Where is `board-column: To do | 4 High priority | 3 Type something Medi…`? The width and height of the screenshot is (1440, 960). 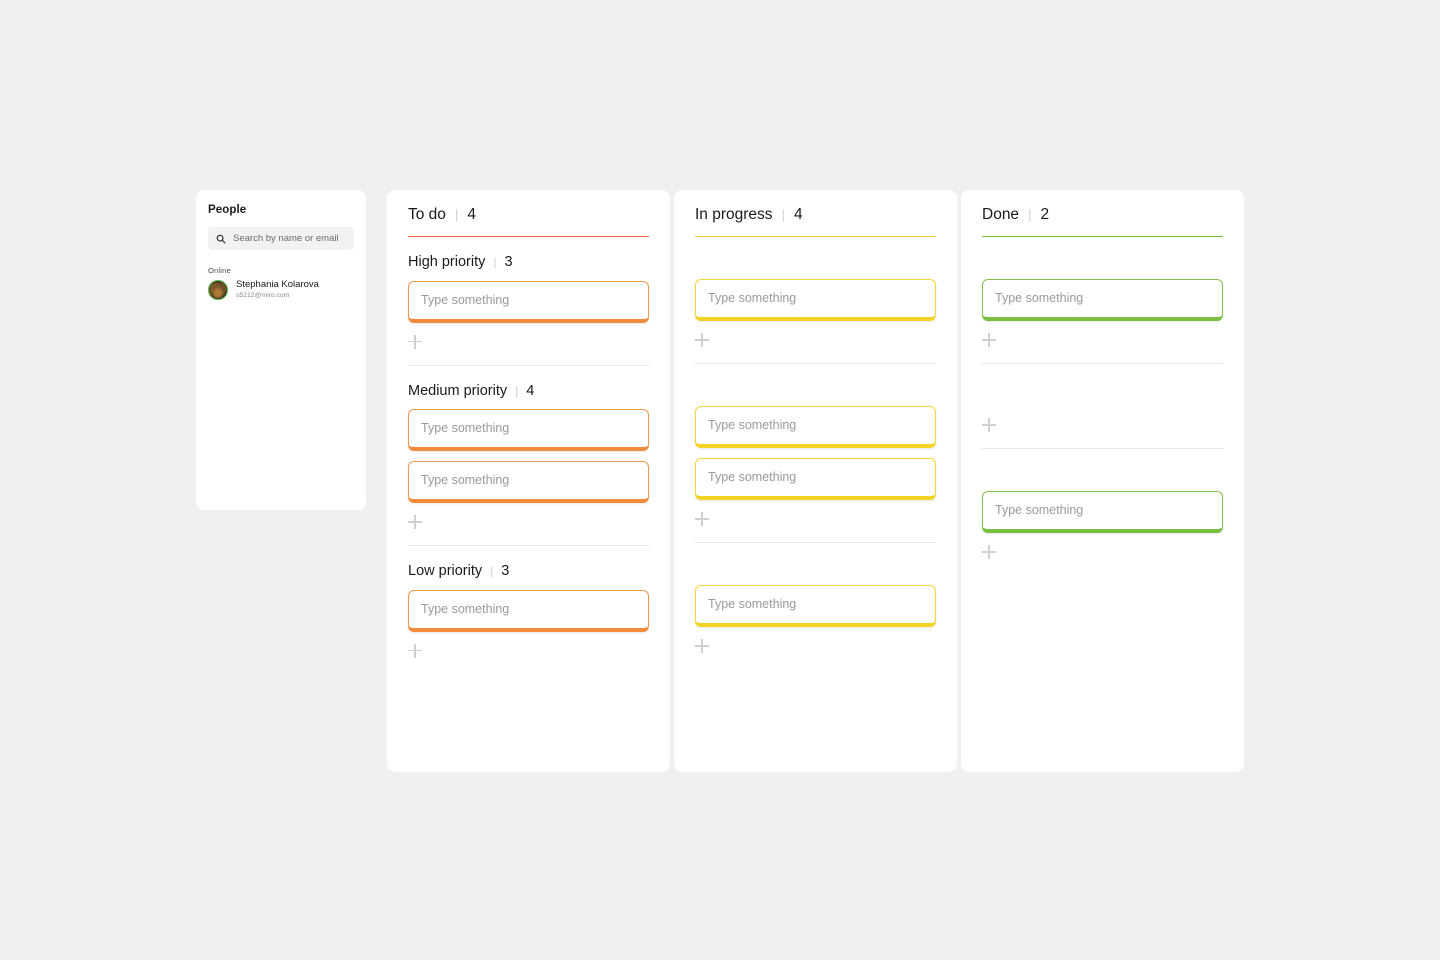 board-column: To do | 4 High priority | 3 Type something Medi… is located at coordinates (528, 481).